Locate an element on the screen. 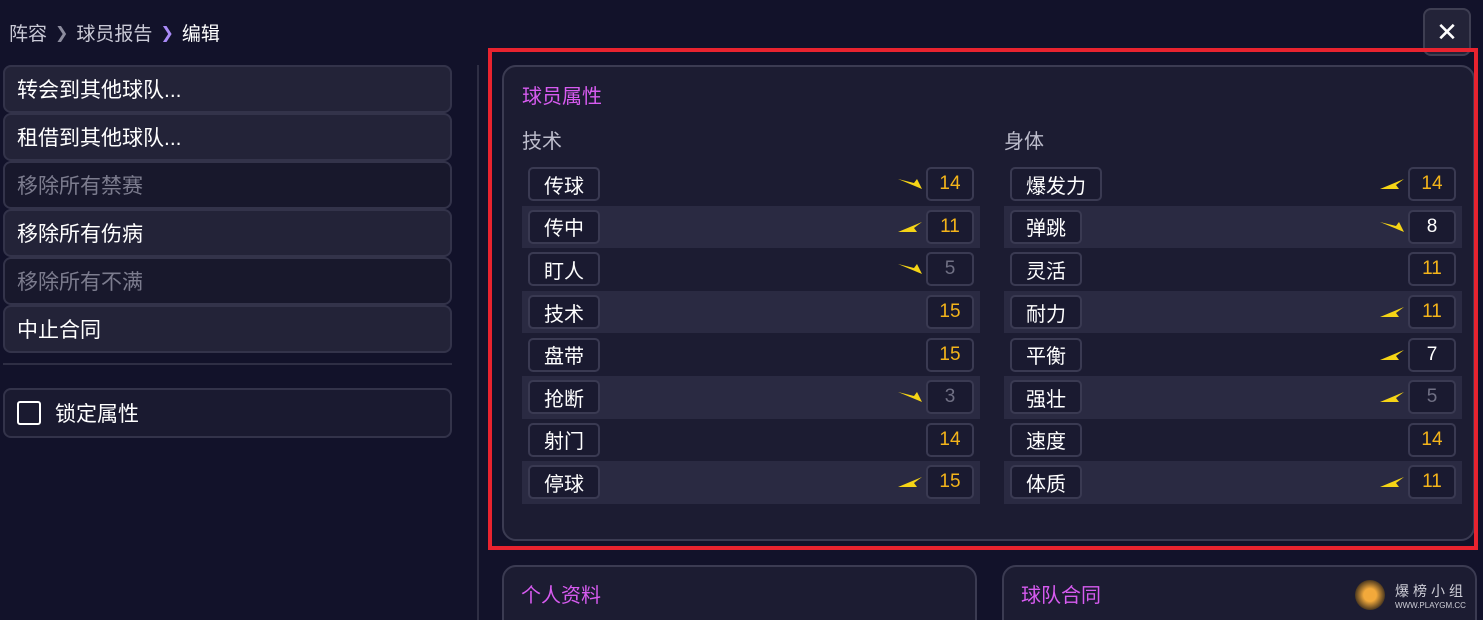 This screenshot has width=1483, height=620. remove-unhappiness-label: 移除所有不满 is located at coordinates (80, 282).